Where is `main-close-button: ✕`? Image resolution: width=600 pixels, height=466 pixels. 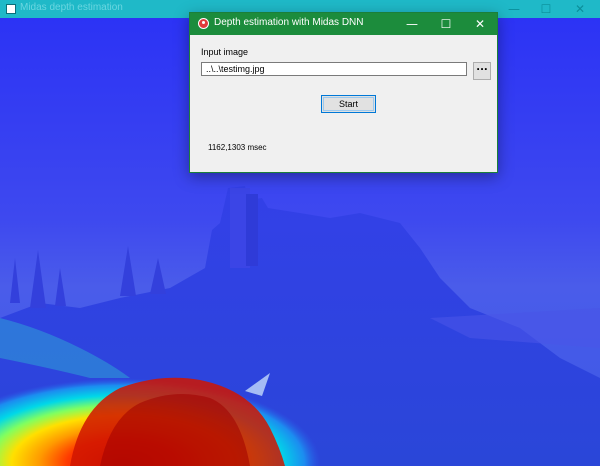
main-close-button: ✕ is located at coordinates (580, 9).